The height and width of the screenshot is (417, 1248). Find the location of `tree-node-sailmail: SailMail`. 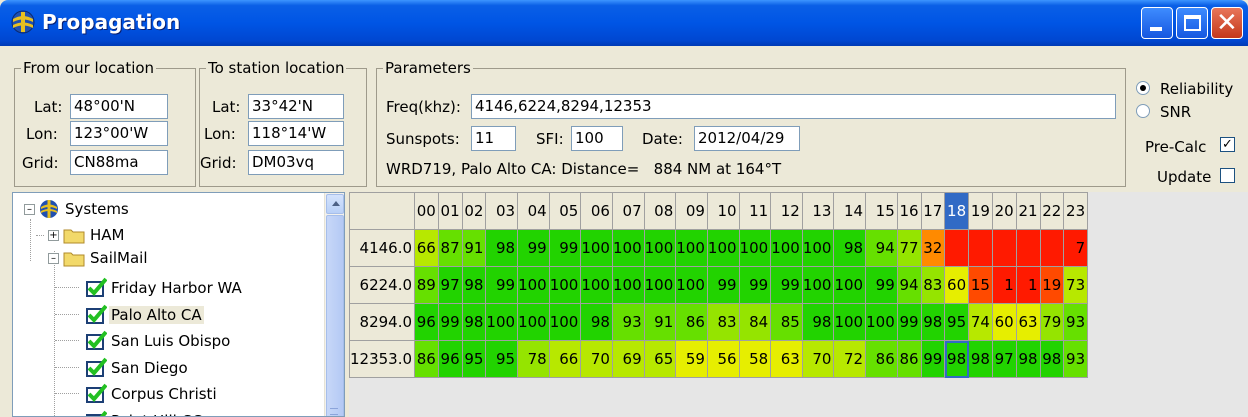

tree-node-sailmail: SailMail is located at coordinates (119, 258).